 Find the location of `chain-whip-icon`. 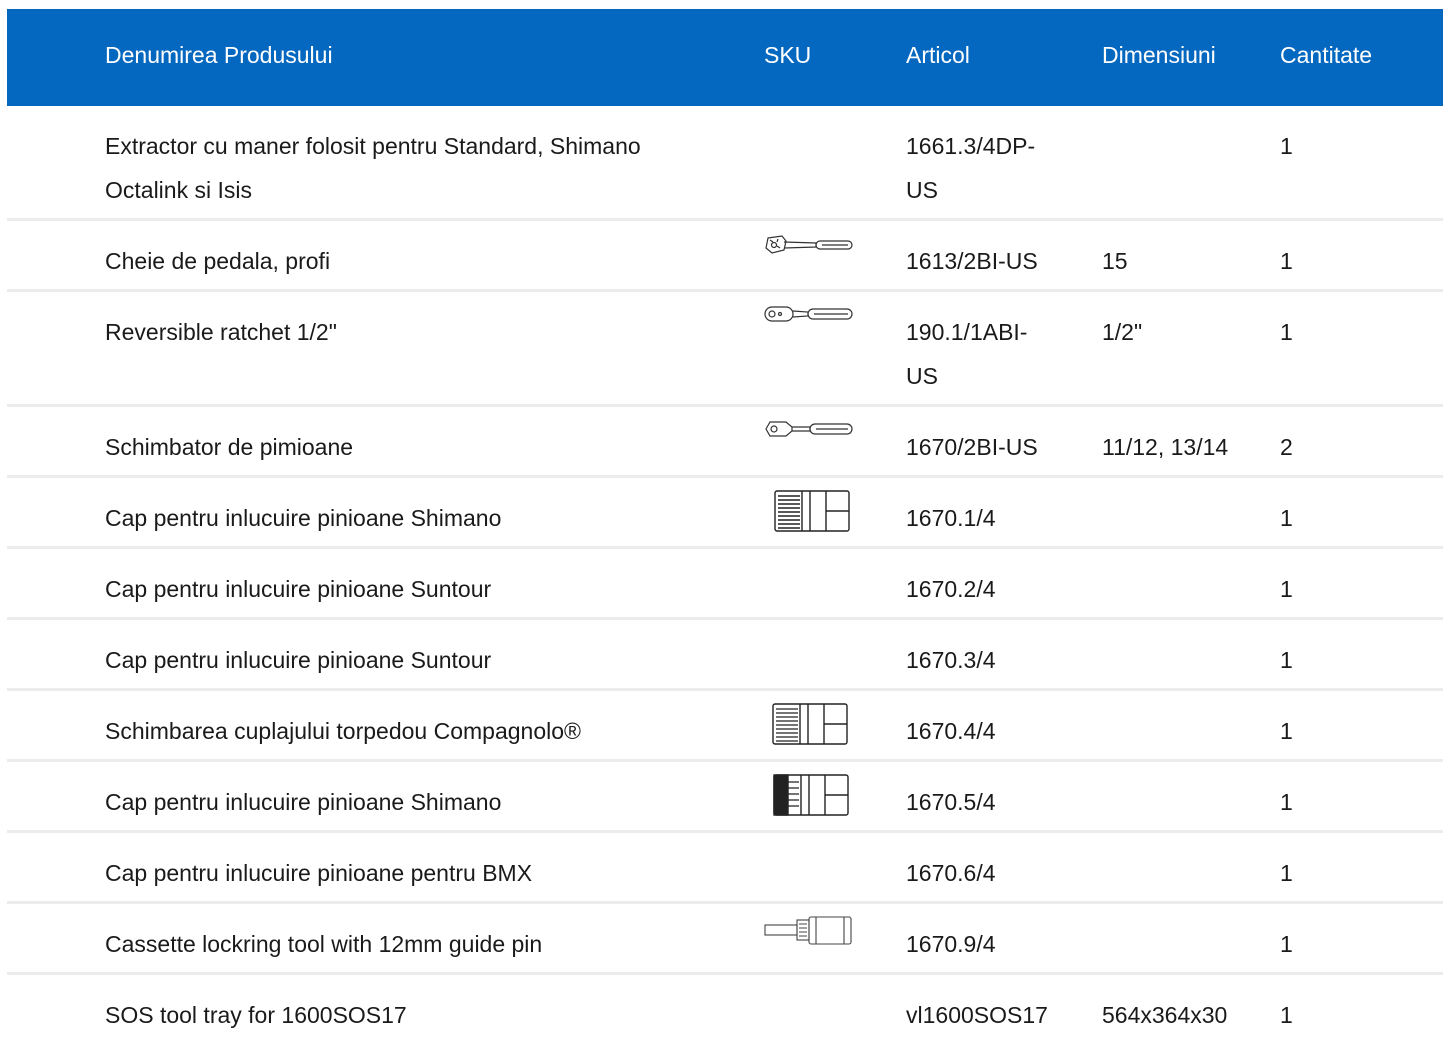

chain-whip-icon is located at coordinates (809, 429).